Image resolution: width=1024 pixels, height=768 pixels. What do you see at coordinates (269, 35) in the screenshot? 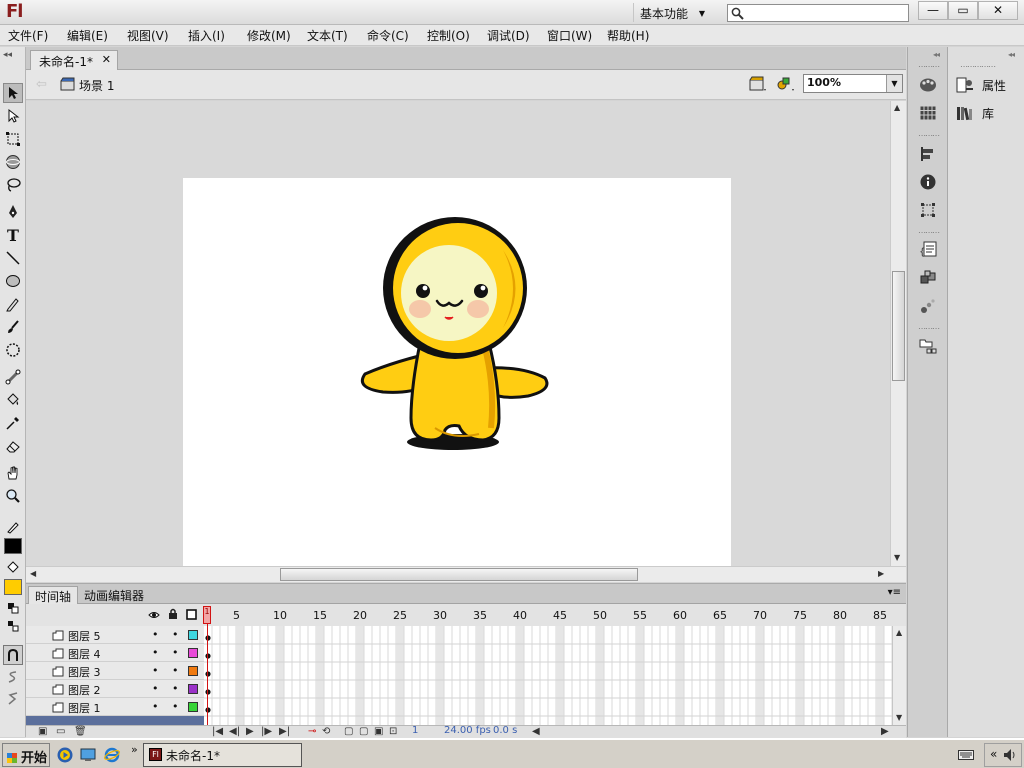
I see `menu-modify: 修改(M)` at bounding box center [269, 35].